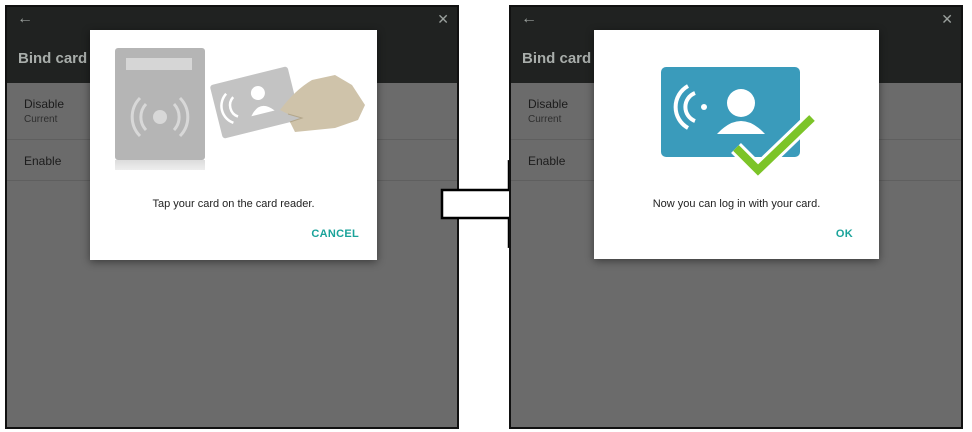 This screenshot has height=432, width=972. I want to click on ok-button: OK, so click(844, 234).